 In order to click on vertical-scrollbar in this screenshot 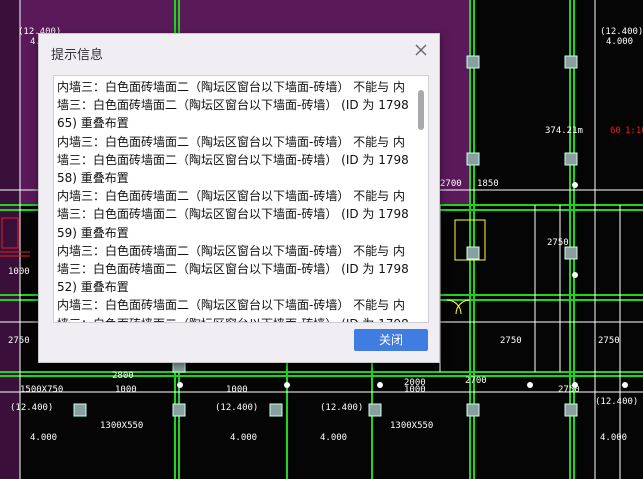, I will do `click(421, 199)`.